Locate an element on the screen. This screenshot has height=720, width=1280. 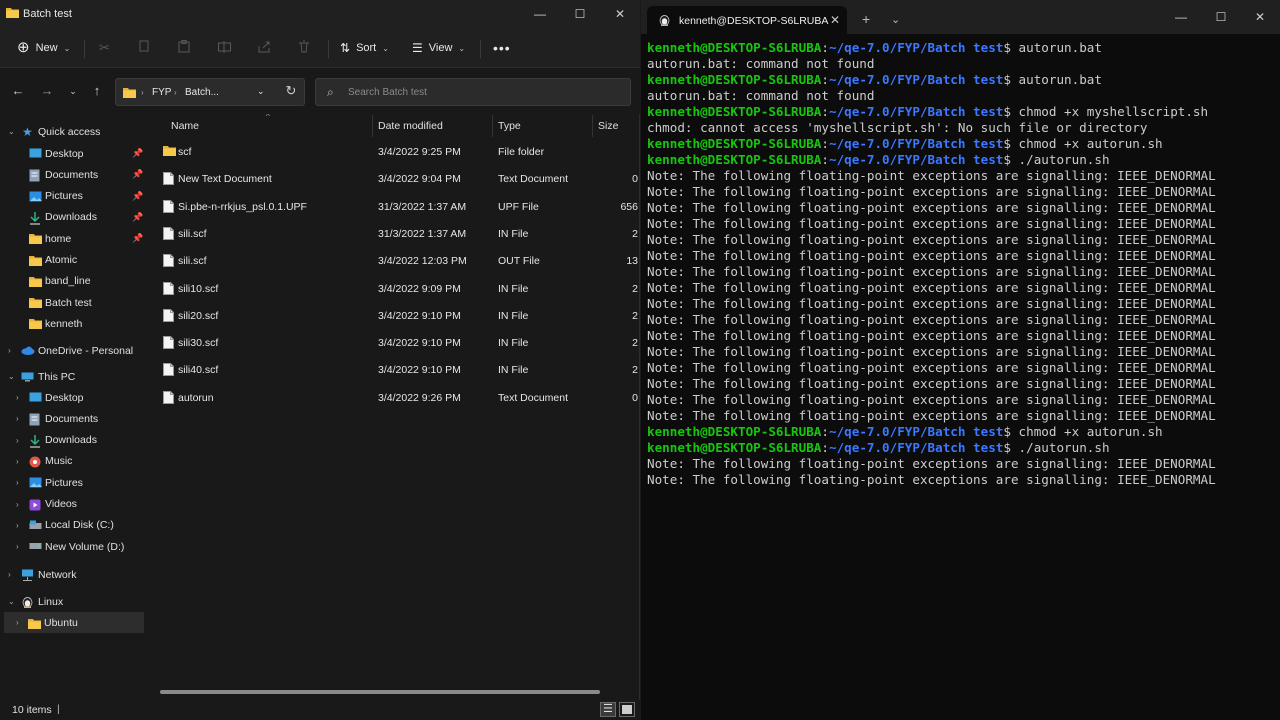
ellipsis-icon: ••• is located at coordinates (502, 48).